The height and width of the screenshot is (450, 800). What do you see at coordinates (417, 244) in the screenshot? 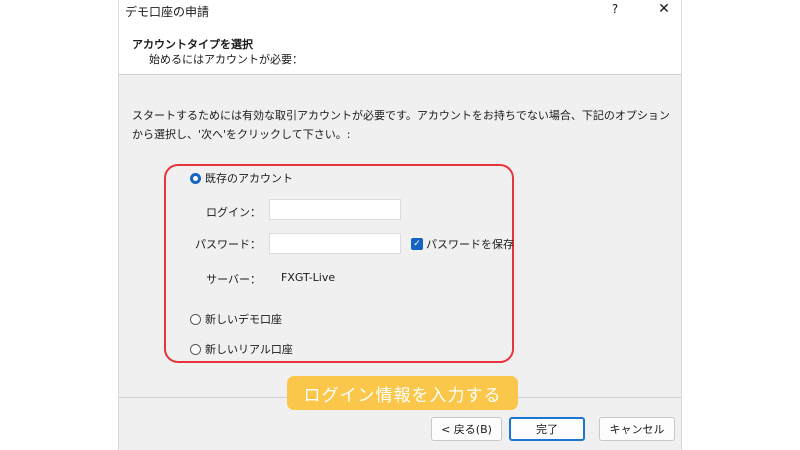
I see `checkbox-checked-icon: ✓` at bounding box center [417, 244].